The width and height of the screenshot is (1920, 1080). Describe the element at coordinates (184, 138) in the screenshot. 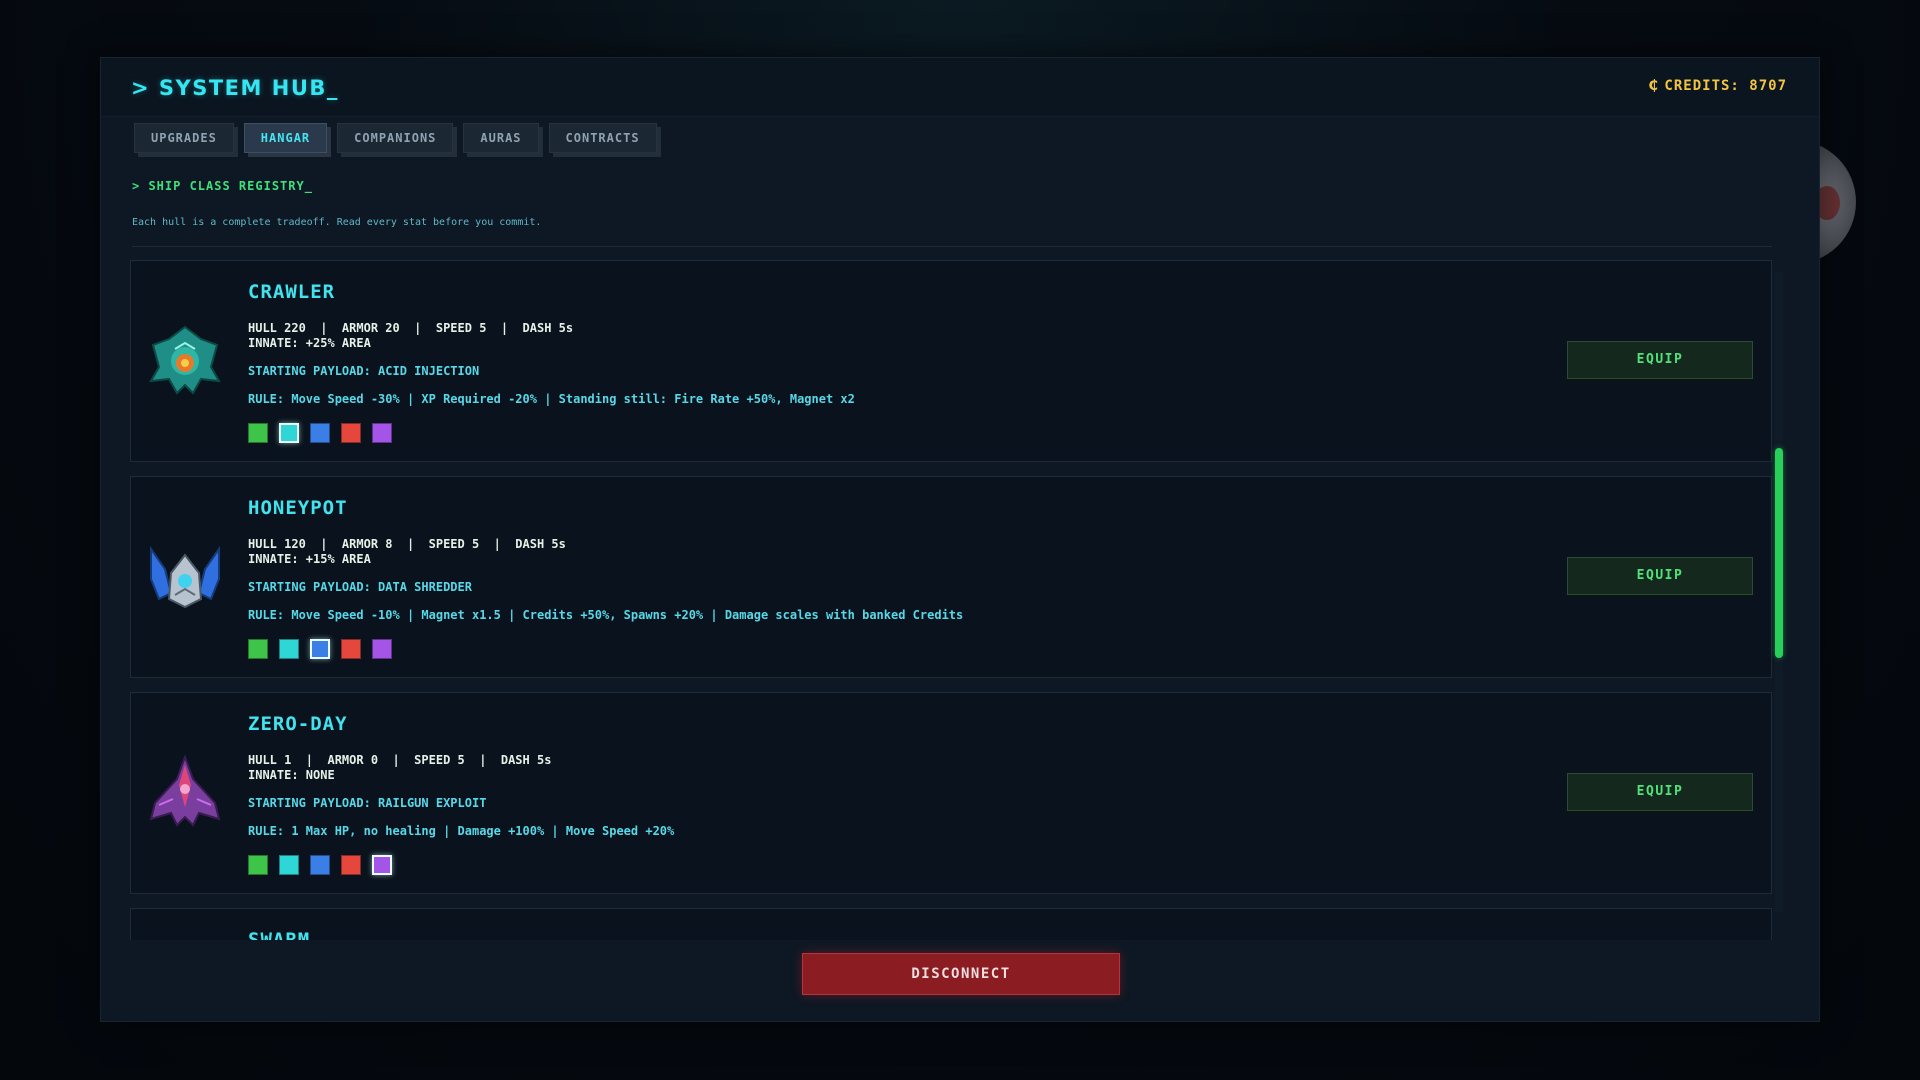

I see `tab-upgrades: UPGRADES` at that location.